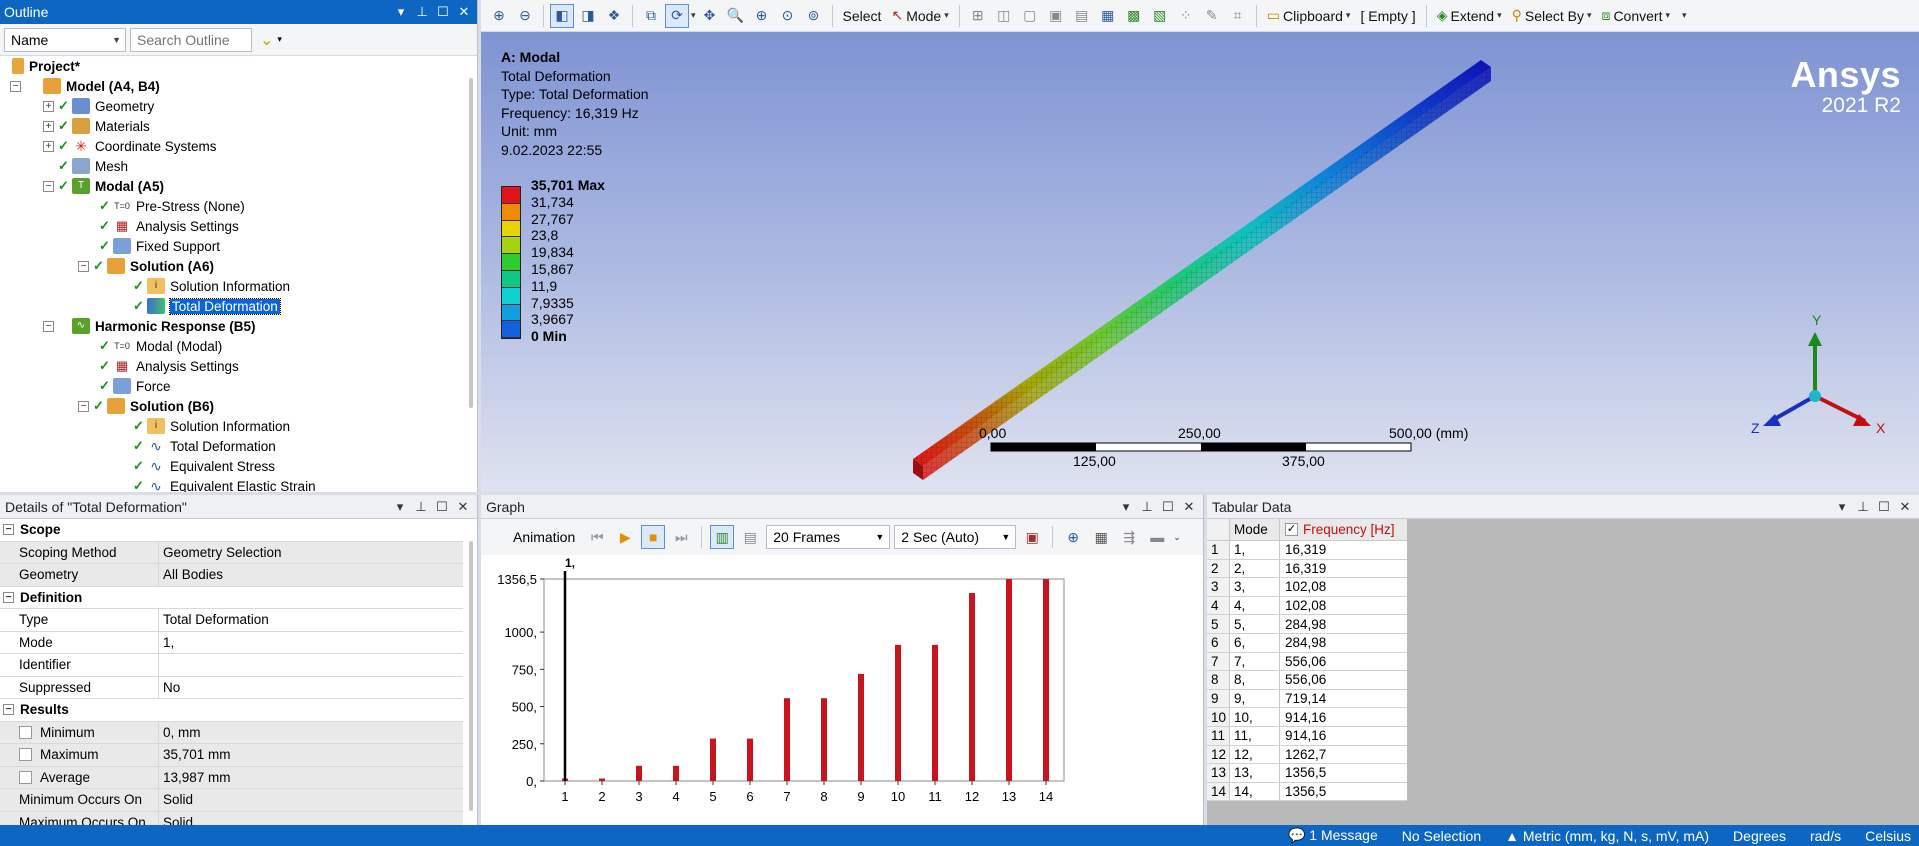 The width and height of the screenshot is (1919, 846). I want to click on parameter-checkbox, so click(25, 732).